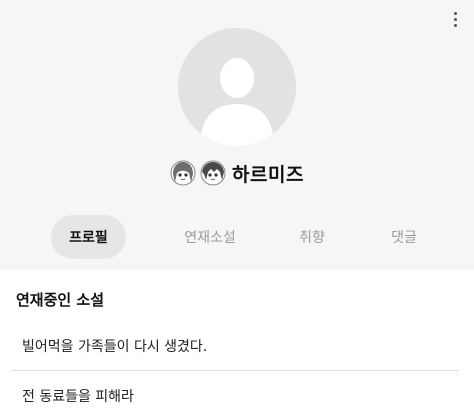 The height and width of the screenshot is (417, 474). Describe the element at coordinates (235, 394) in the screenshot. I see `list-item: 전 동료들을 피해라` at that location.